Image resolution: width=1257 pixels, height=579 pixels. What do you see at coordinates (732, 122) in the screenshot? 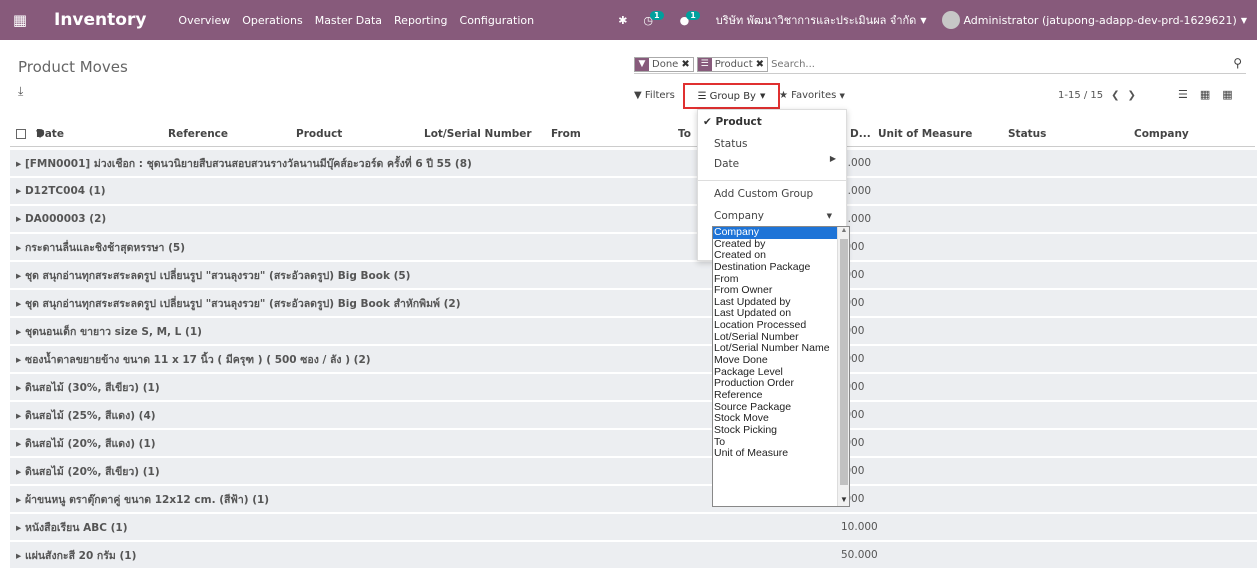
I see `groupby-option-product: ✔ Product` at bounding box center [732, 122].